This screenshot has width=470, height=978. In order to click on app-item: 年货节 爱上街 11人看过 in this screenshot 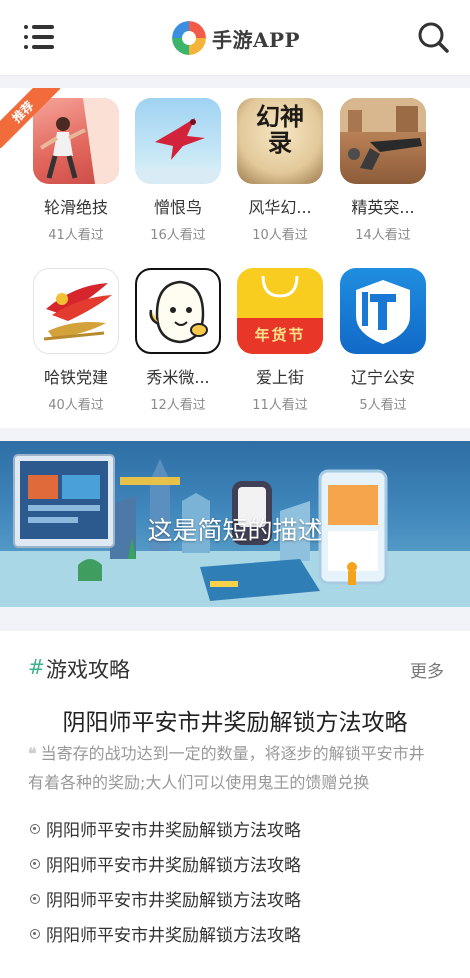, I will do `click(280, 340)`.